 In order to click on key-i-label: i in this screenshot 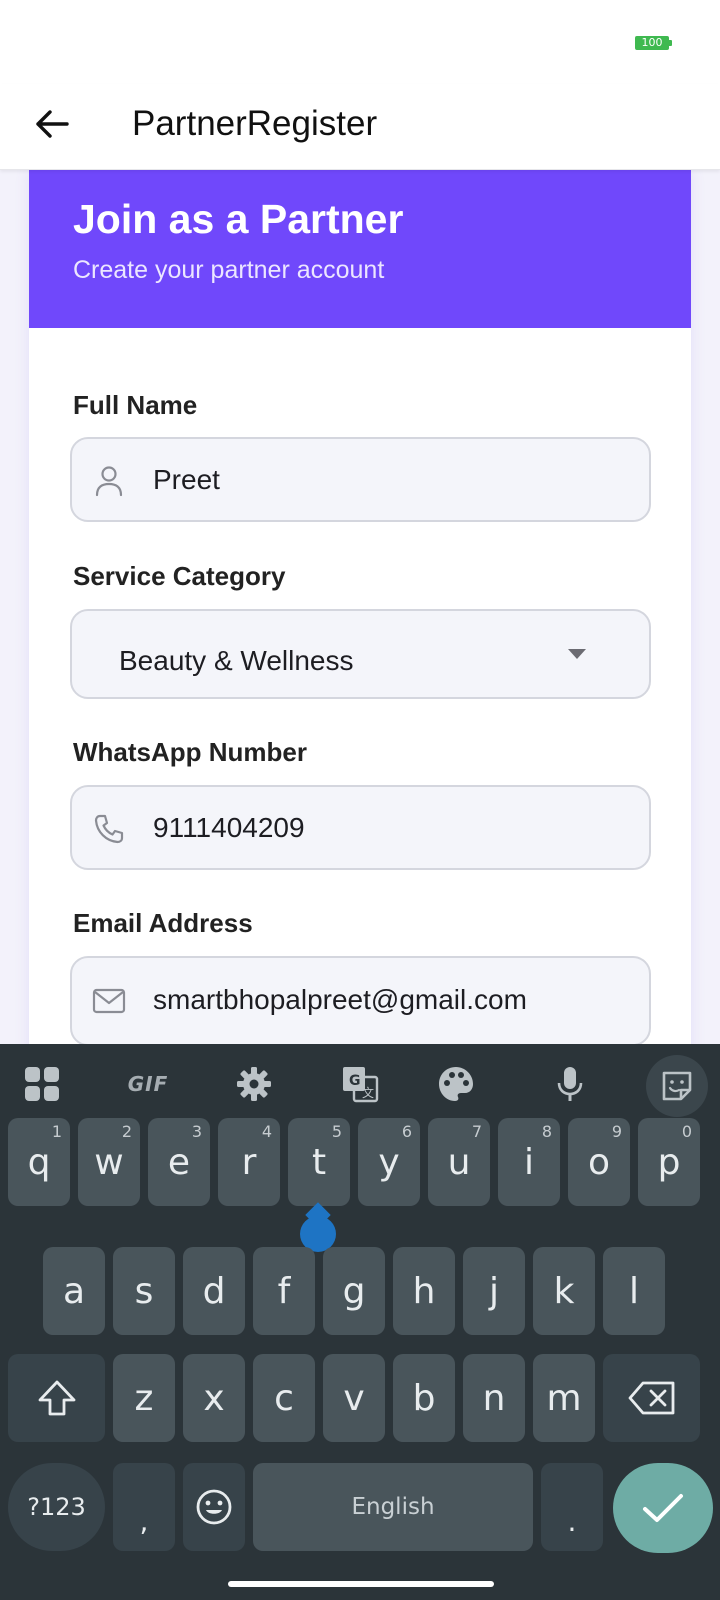, I will do `click(528, 1162)`.